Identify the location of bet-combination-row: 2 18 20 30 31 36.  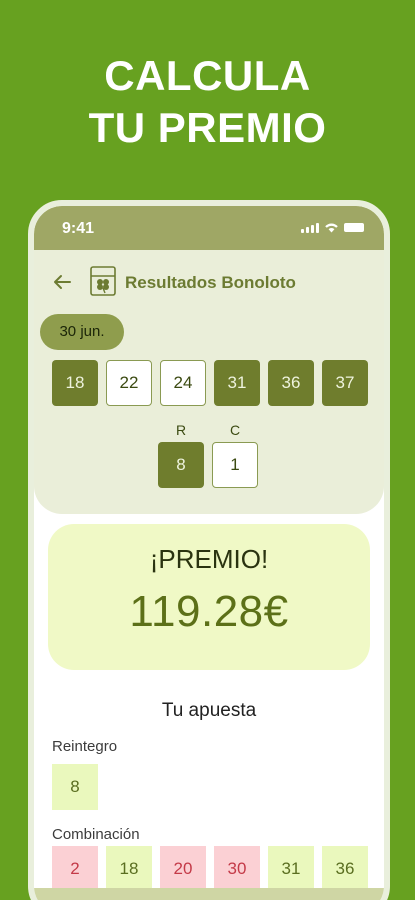
(210, 869).